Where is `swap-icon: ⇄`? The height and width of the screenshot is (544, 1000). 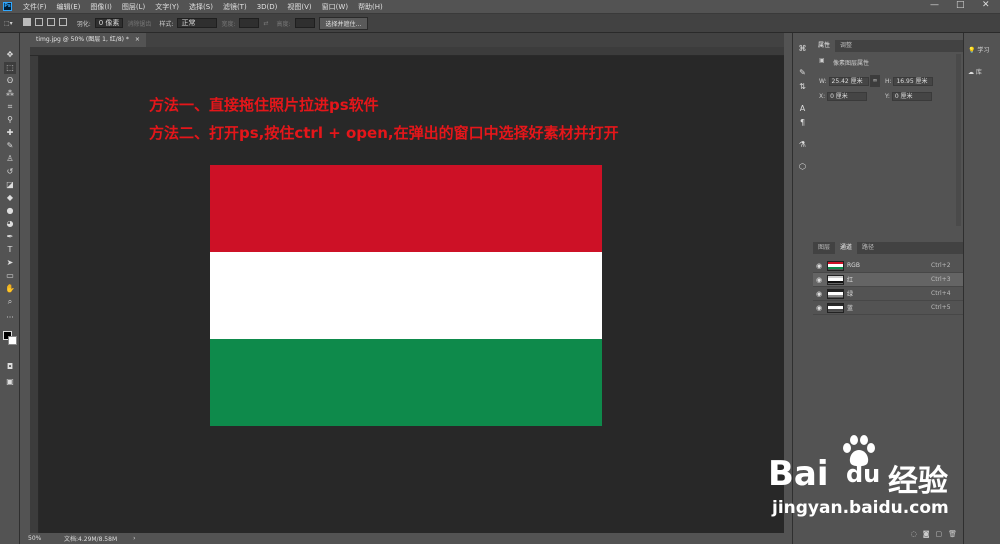
swap-icon: ⇄ is located at coordinates (265, 23).